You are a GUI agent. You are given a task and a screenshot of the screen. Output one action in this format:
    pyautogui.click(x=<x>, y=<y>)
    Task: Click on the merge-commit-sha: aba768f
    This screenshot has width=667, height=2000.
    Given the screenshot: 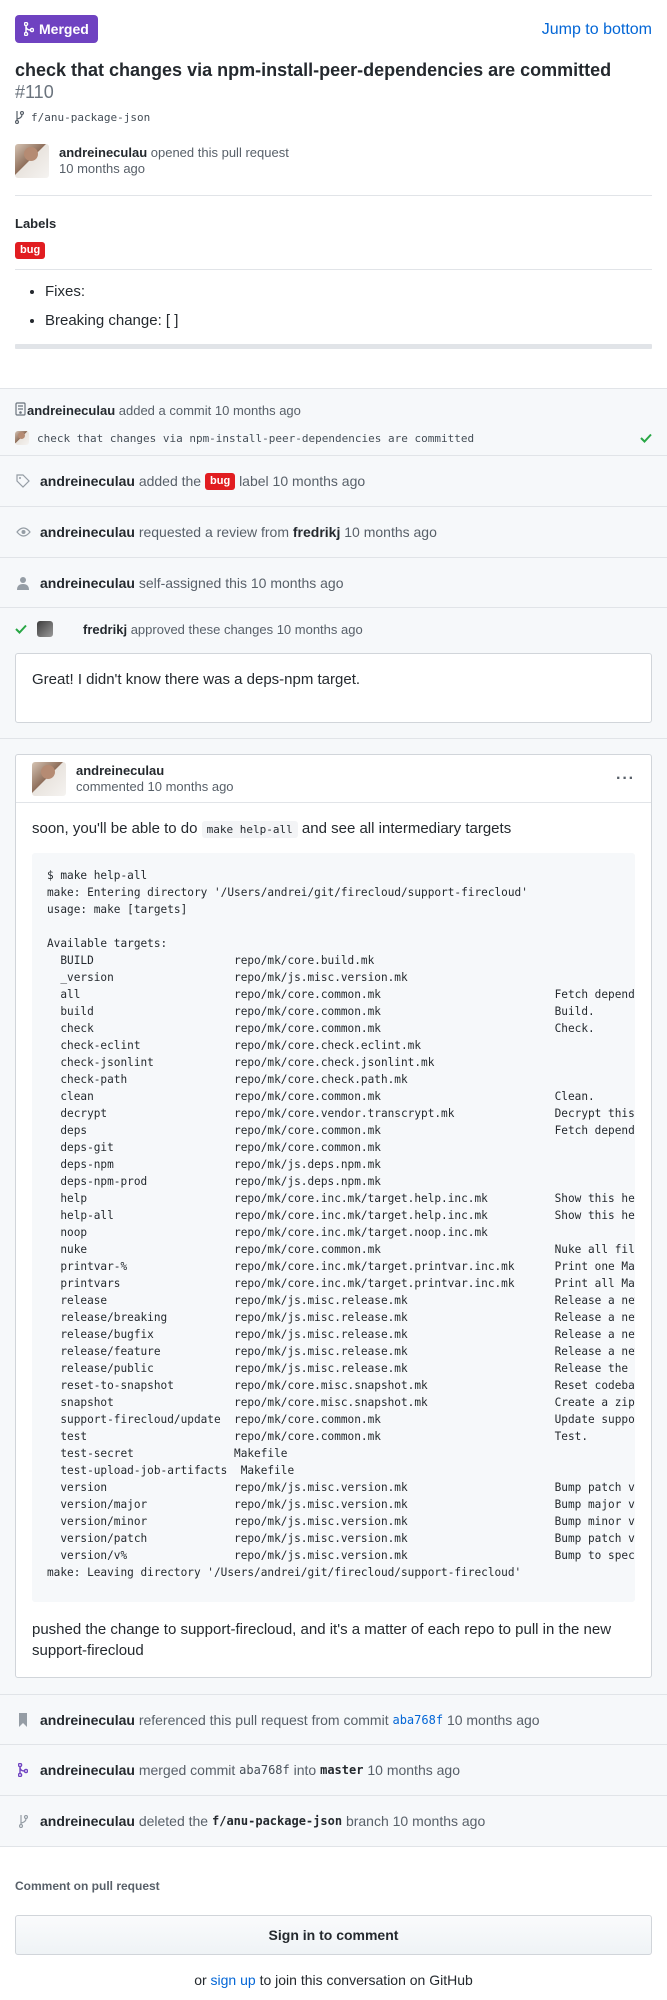 What is the action you would take?
    pyautogui.click(x=264, y=1770)
    